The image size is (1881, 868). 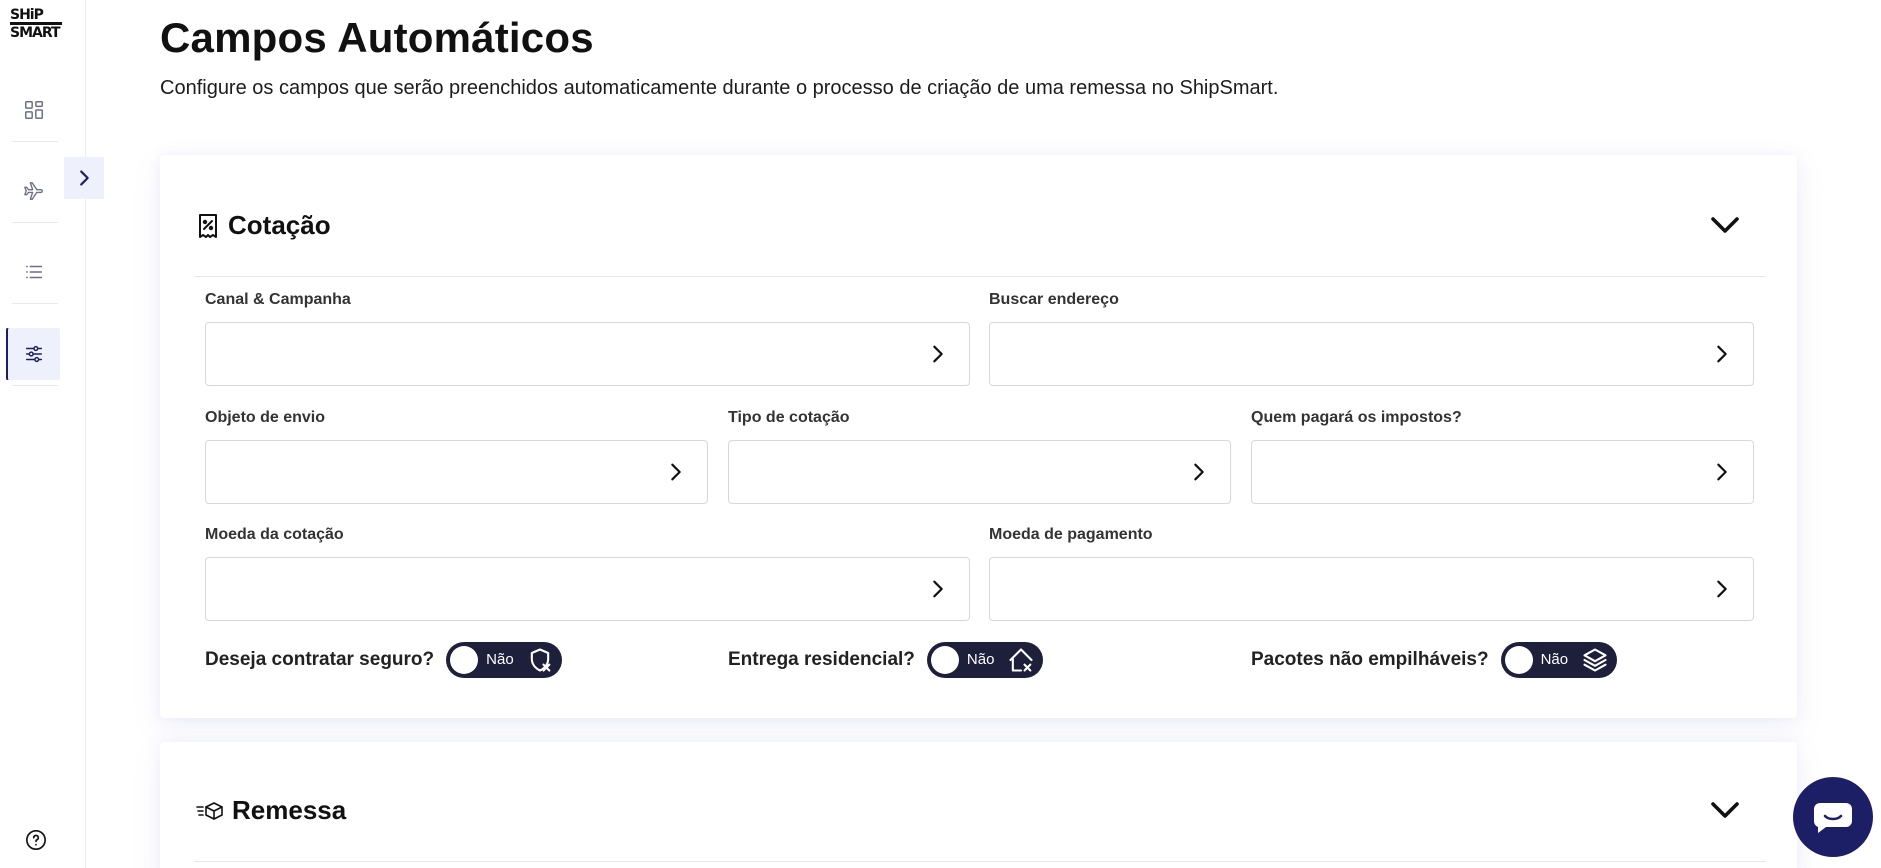 I want to click on impostos-field, so click(x=1502, y=472).